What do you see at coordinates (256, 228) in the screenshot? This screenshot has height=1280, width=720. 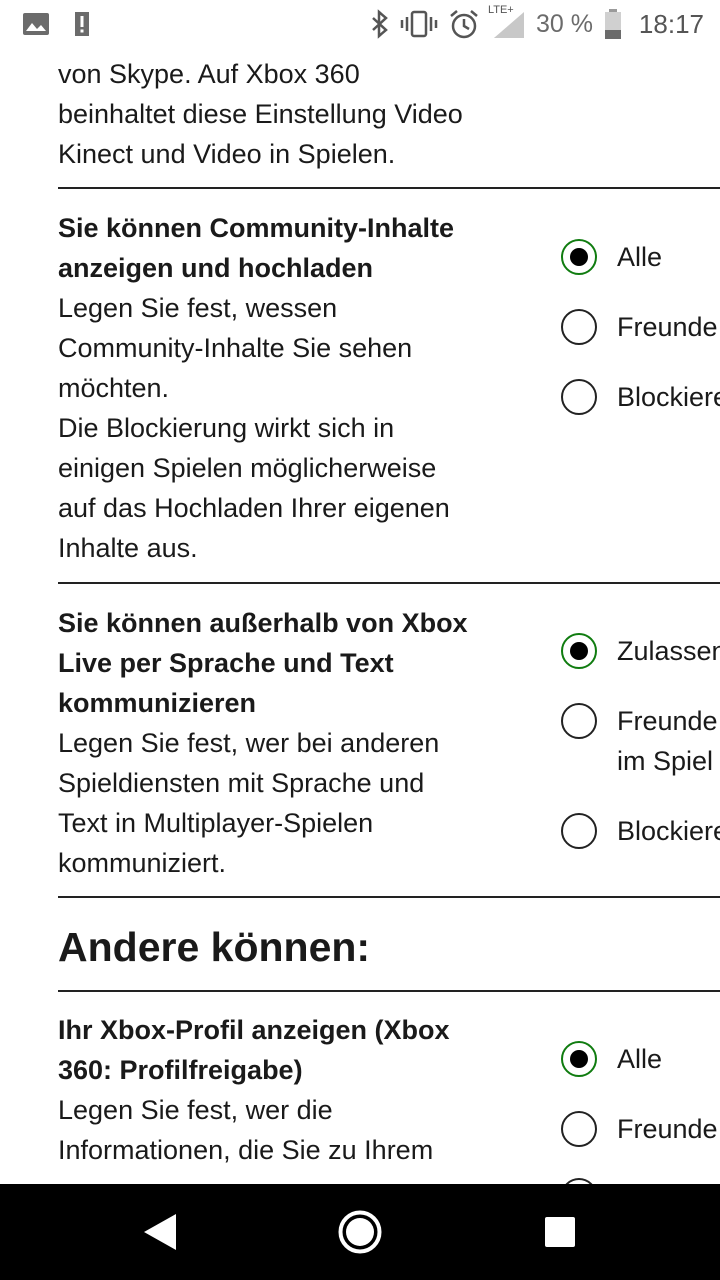 I see `setting-title-line: Sie können Community-Inhalte` at bounding box center [256, 228].